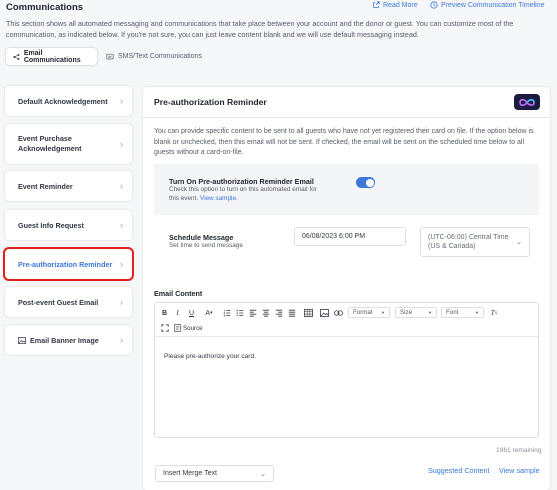 This screenshot has width=557, height=490. I want to click on schedule-hint: Set time to send message, so click(206, 245).